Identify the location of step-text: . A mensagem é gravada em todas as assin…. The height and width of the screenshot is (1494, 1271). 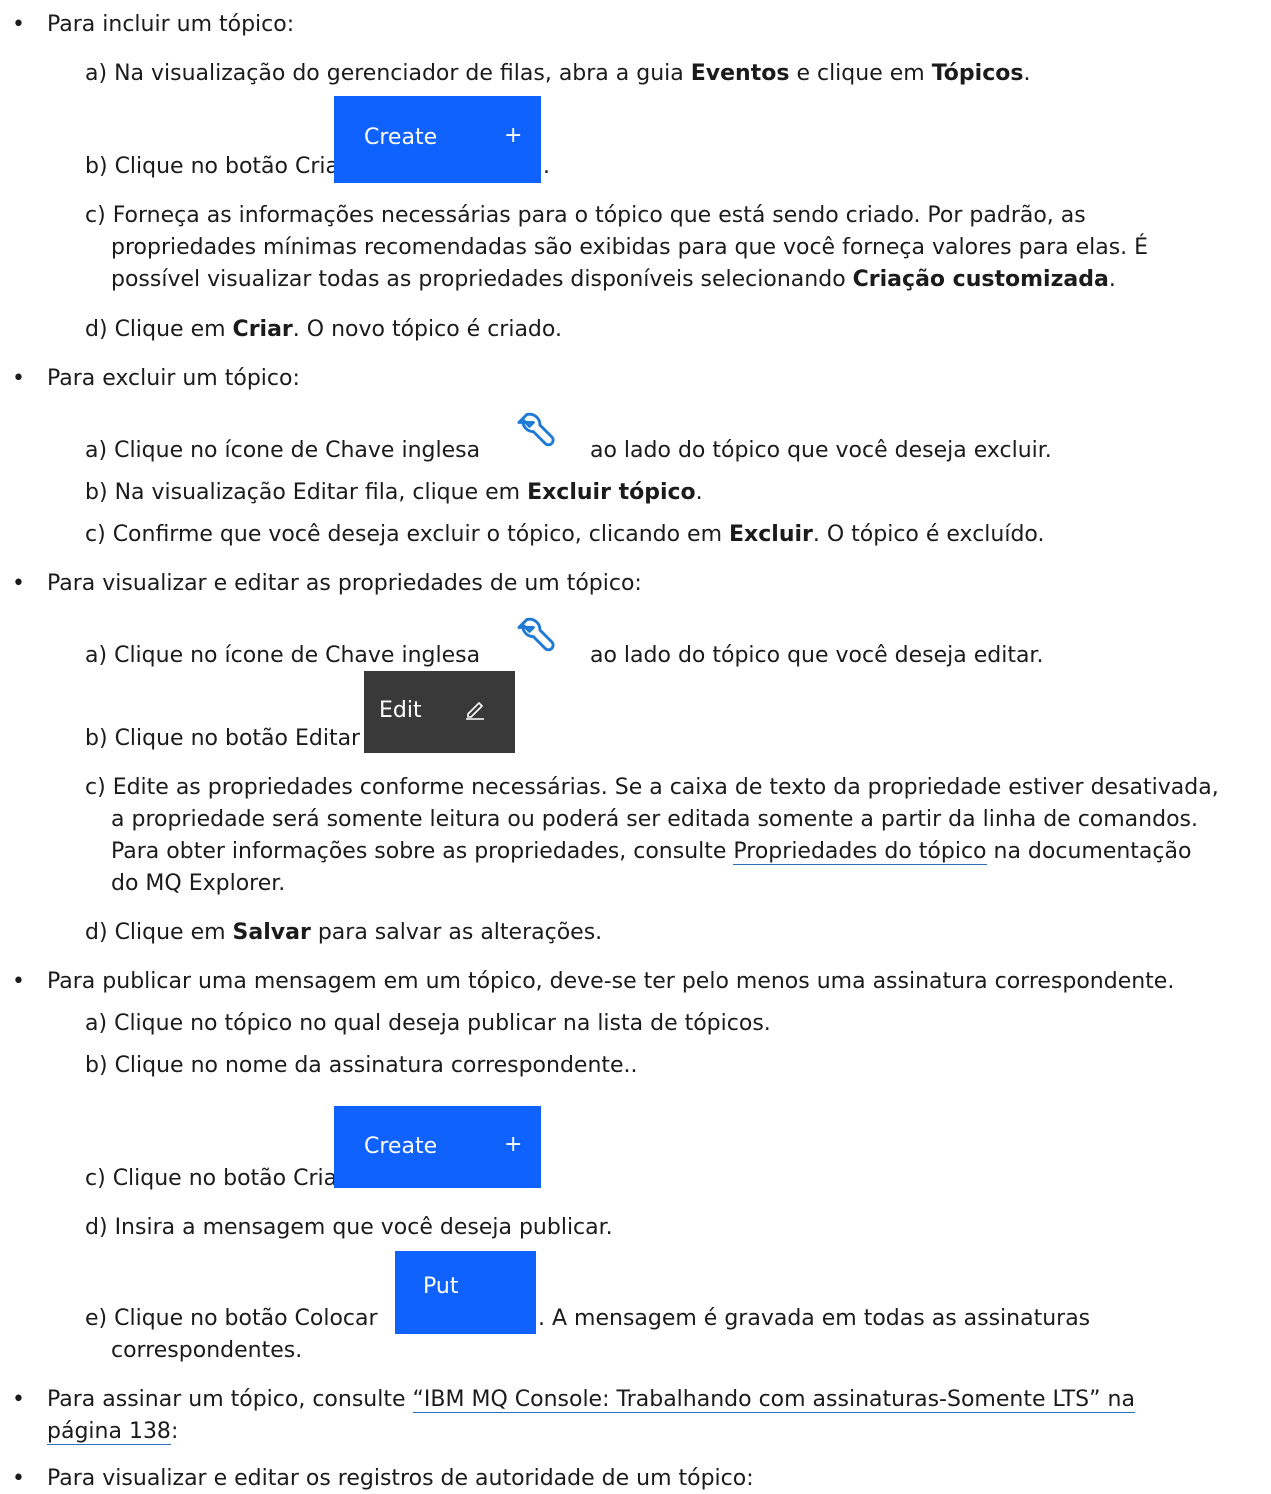
(814, 1318).